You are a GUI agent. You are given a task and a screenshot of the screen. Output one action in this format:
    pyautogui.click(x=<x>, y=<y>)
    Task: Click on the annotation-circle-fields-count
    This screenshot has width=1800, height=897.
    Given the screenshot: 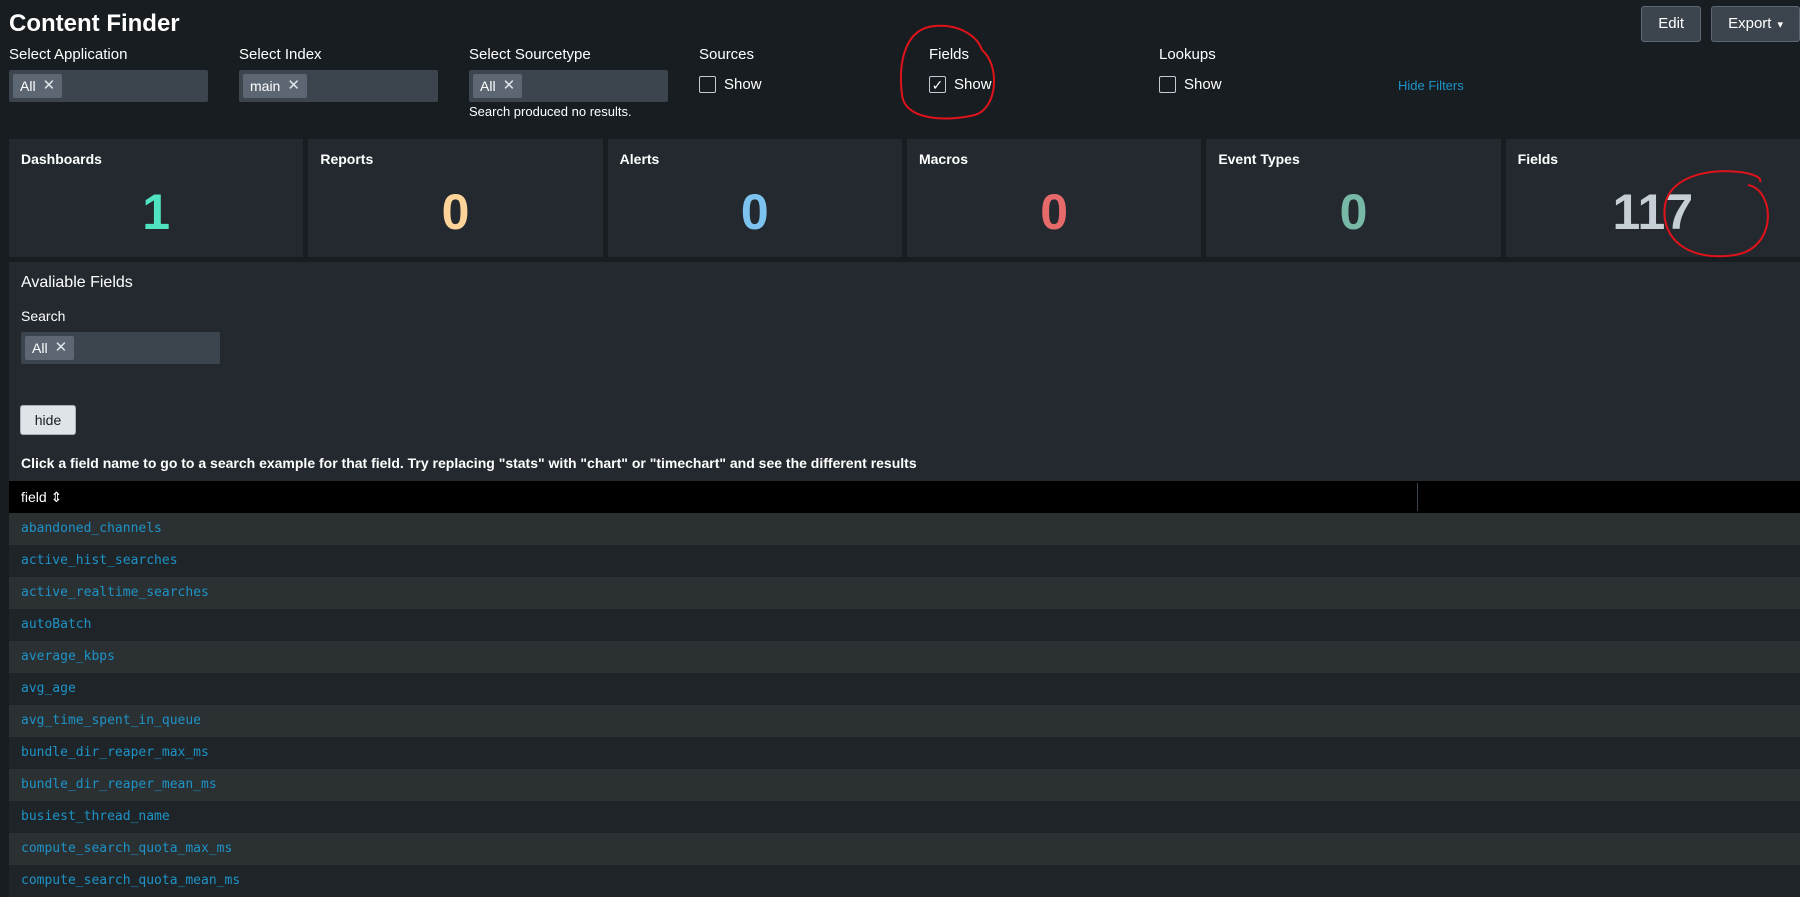 What is the action you would take?
    pyautogui.click(x=1716, y=214)
    